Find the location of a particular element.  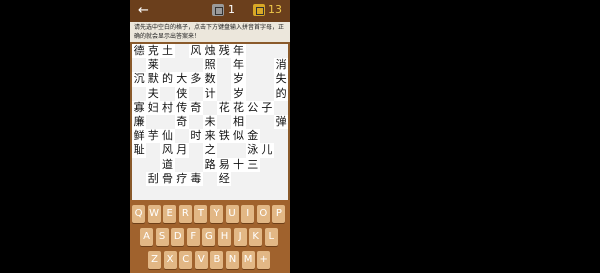

grid-cell: 德 is located at coordinates (139, 51).